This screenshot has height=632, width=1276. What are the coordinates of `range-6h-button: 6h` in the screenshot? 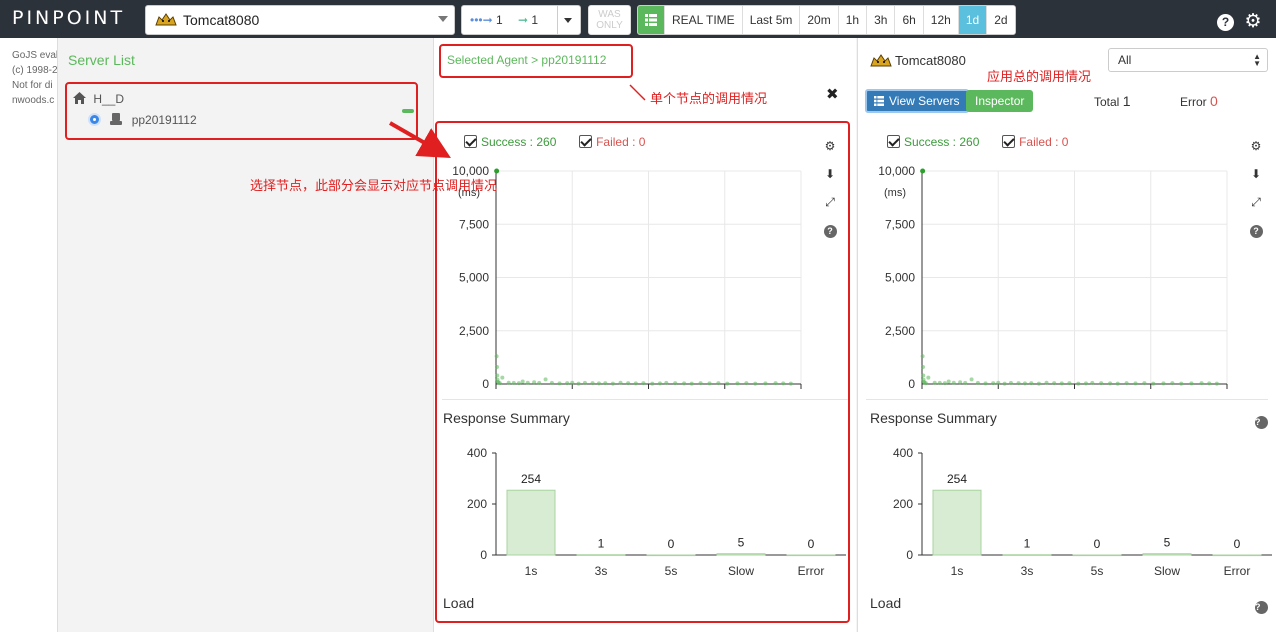 It's located at (908, 20).